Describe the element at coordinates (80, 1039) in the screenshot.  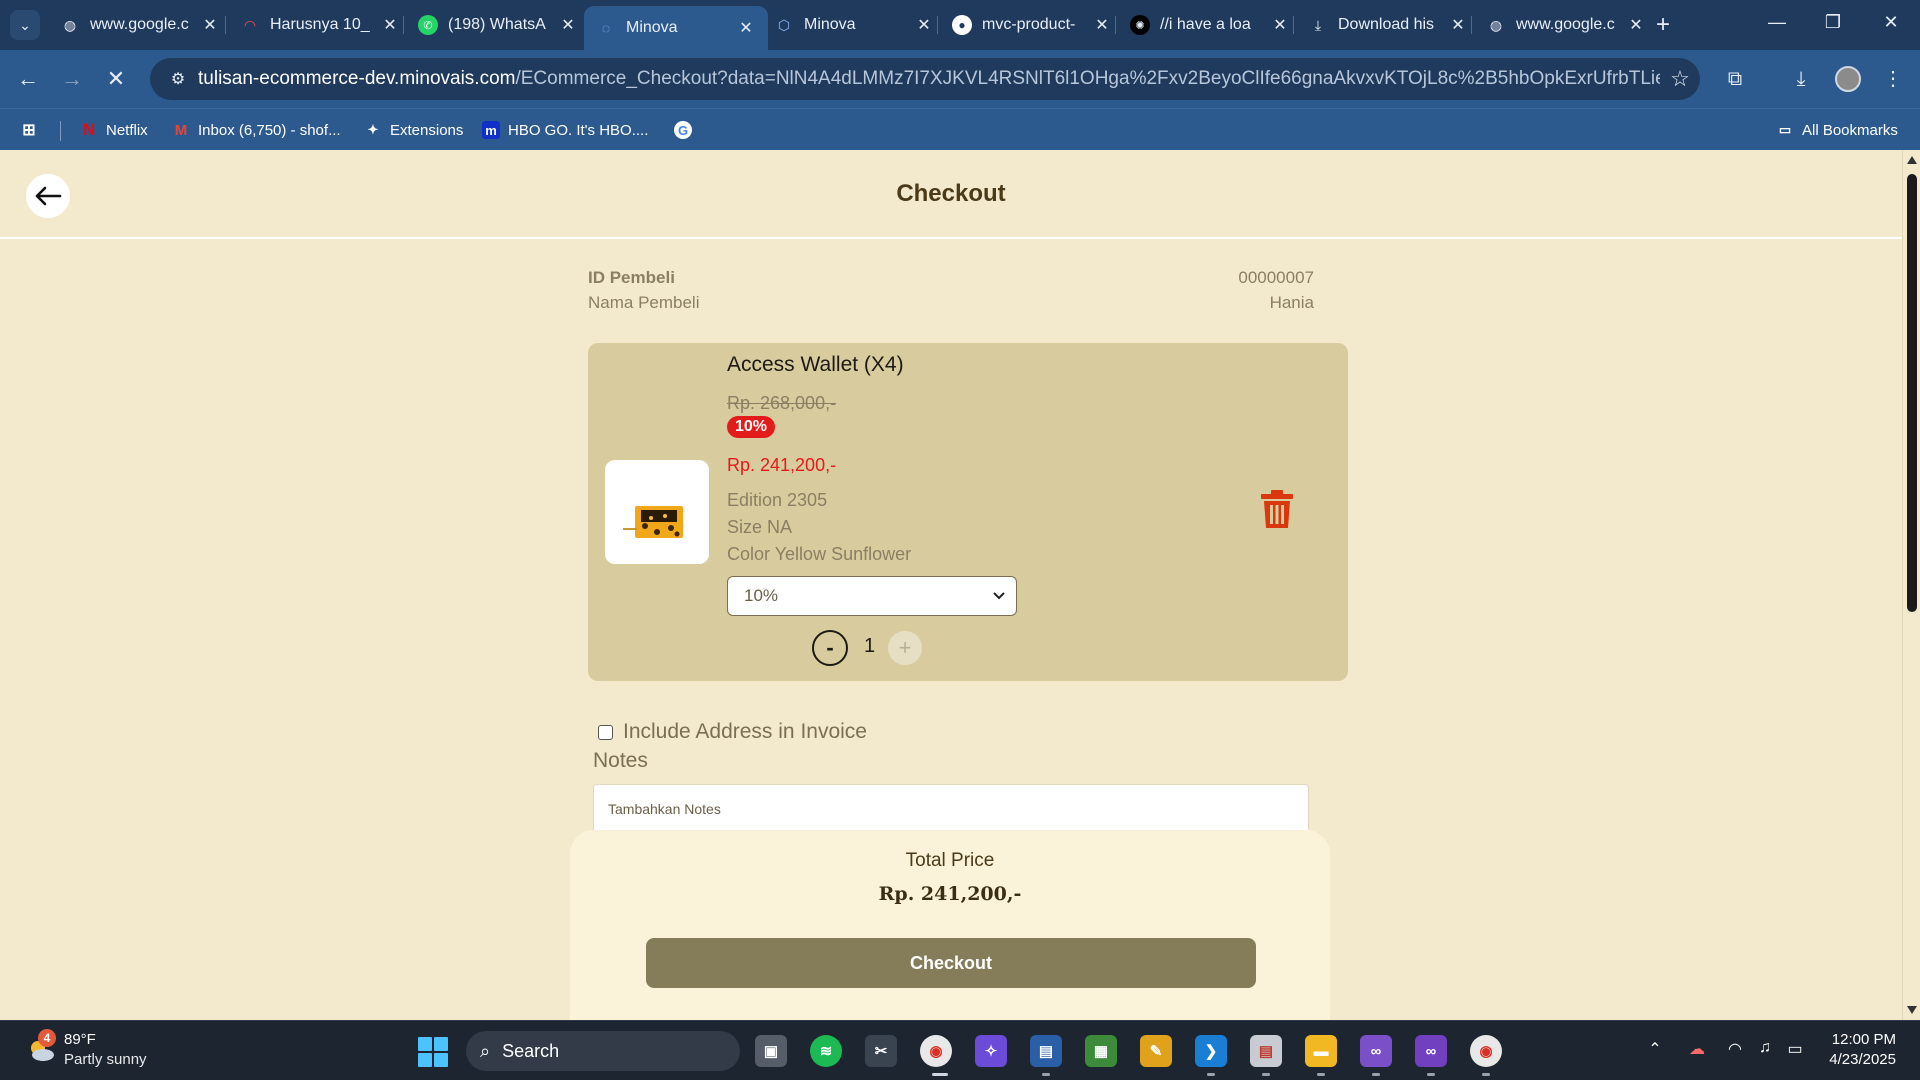
I see `weather-temperature: 89°F` at that location.